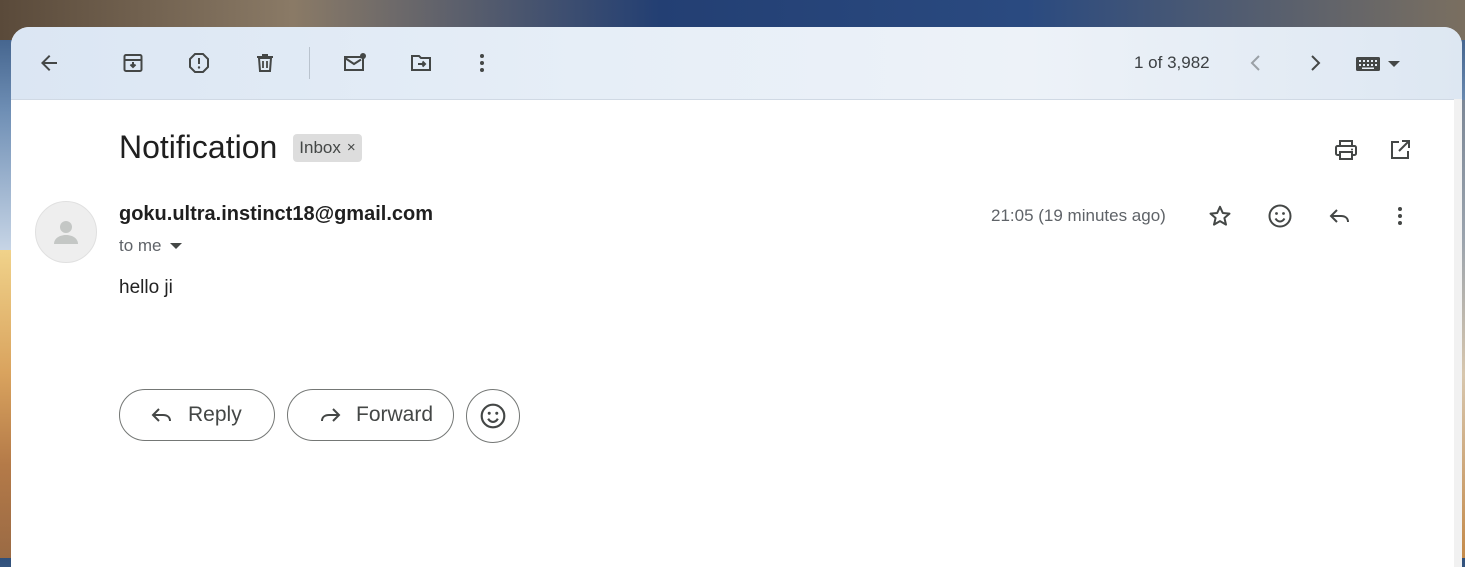 The height and width of the screenshot is (567, 1465). What do you see at coordinates (276, 214) in the screenshot?
I see `sender-email: goku.ultra.instinct18@gmail.com` at bounding box center [276, 214].